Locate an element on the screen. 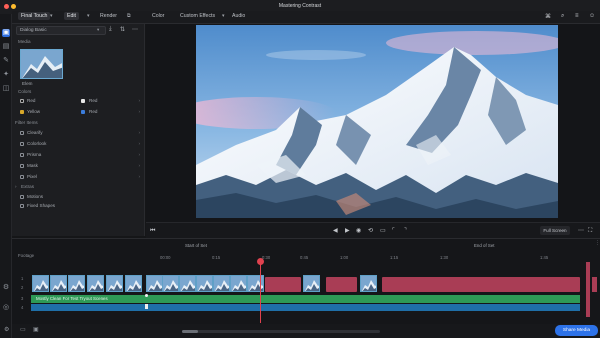 This screenshot has height=338, width=600. playhead-handle is located at coordinates (260, 261).